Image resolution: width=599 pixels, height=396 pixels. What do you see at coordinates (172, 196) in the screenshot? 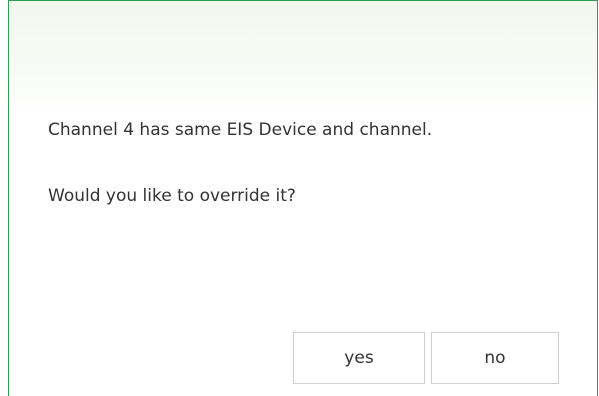
I see `dialog-message-line2: Would you like to override it?` at bounding box center [172, 196].